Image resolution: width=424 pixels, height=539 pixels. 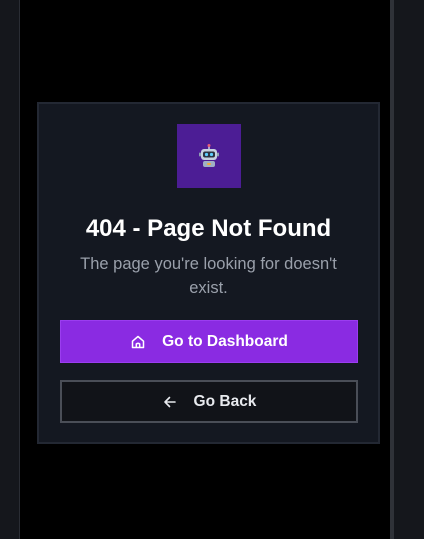 I want to click on go-to-dashboard-label: Go to Dashboard, so click(x=225, y=341).